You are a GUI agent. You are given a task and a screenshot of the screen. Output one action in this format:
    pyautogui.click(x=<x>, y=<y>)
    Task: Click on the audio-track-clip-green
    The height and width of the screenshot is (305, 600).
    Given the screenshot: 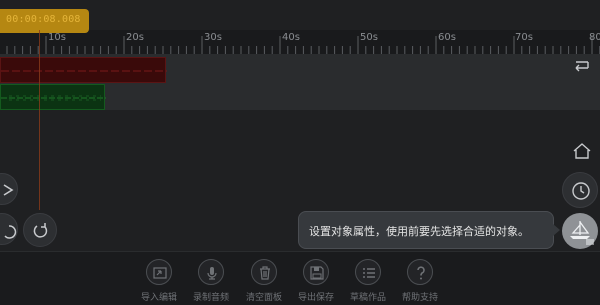 What is the action you would take?
    pyautogui.click(x=53, y=97)
    